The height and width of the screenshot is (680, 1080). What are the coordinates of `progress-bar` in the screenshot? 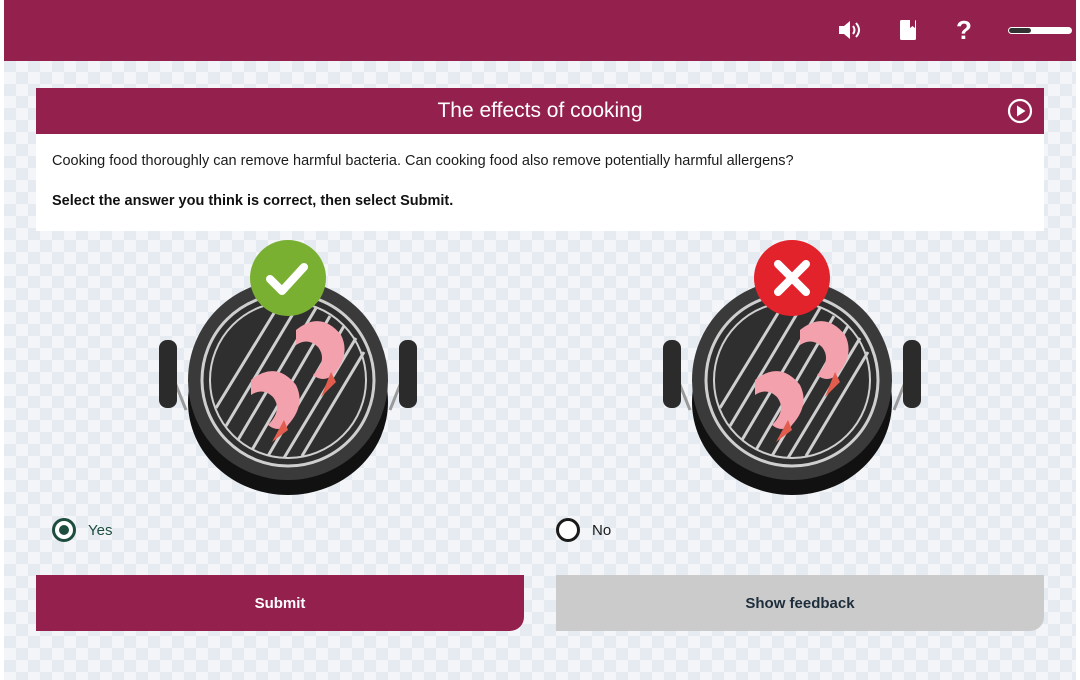 It's located at (1040, 30).